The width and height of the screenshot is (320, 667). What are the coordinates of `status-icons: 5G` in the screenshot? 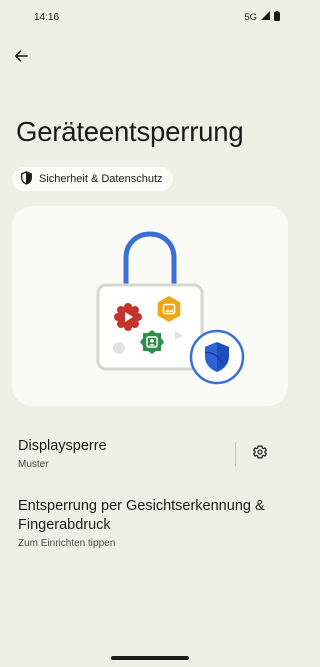 It's located at (262, 17).